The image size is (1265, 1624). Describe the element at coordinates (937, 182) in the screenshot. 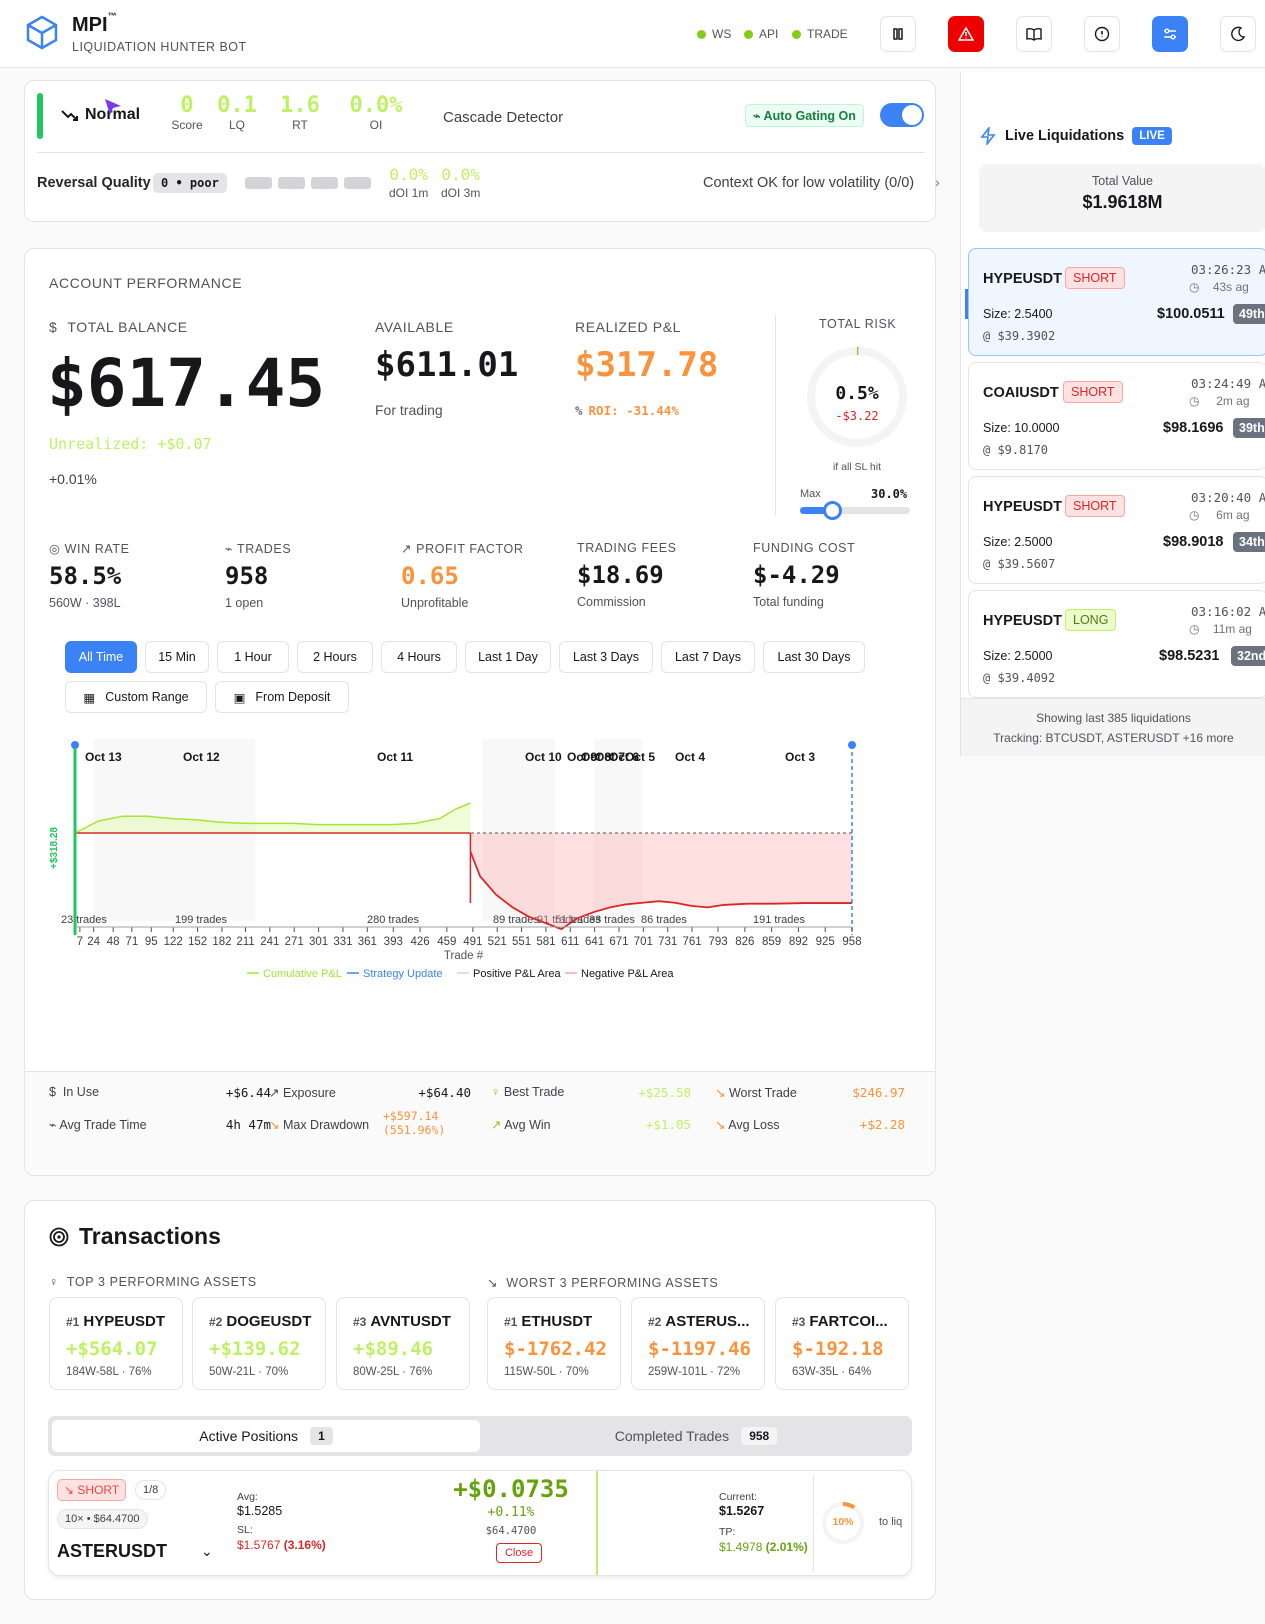

I see `chevron-right-icon: ›` at that location.